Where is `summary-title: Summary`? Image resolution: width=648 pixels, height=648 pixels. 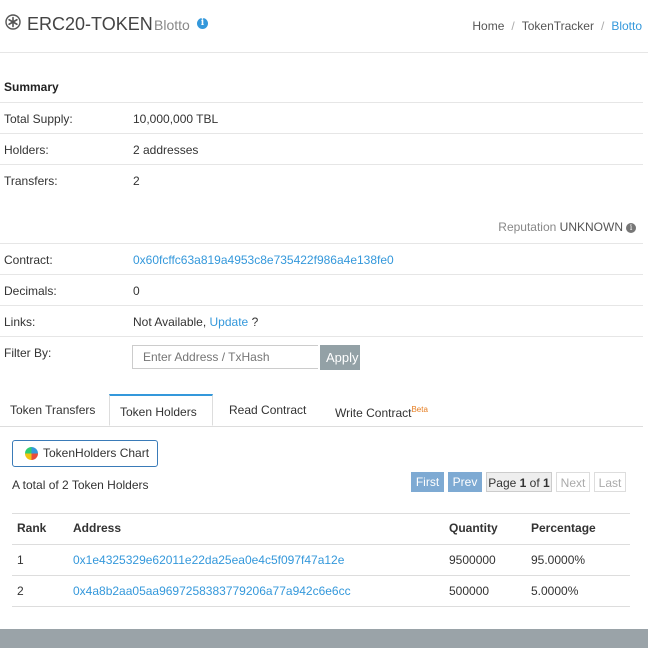 summary-title: Summary is located at coordinates (31, 87).